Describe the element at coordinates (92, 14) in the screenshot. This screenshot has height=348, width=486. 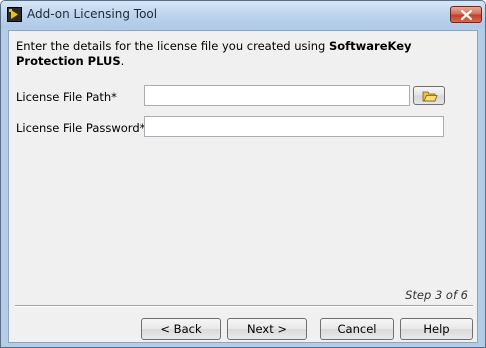
I see `window-title: Add-on Licensing Tool` at that location.